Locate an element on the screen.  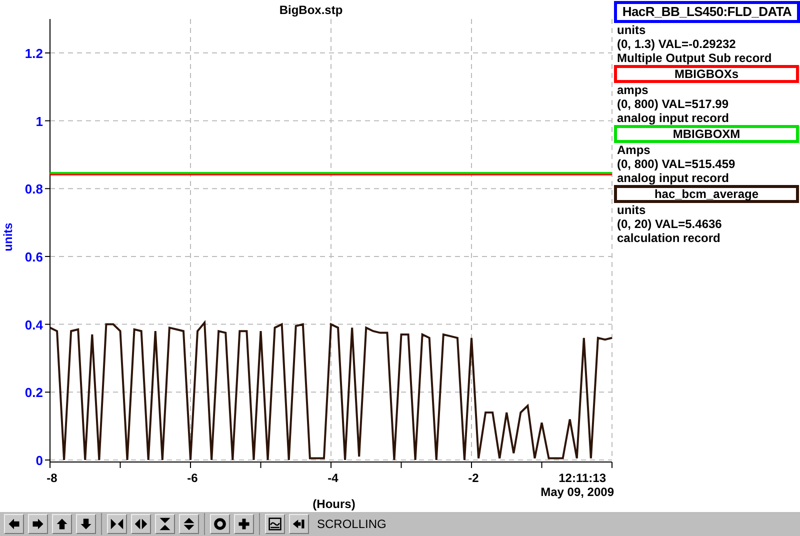
y-tick-label: 1.2 is located at coordinates (33, 53).